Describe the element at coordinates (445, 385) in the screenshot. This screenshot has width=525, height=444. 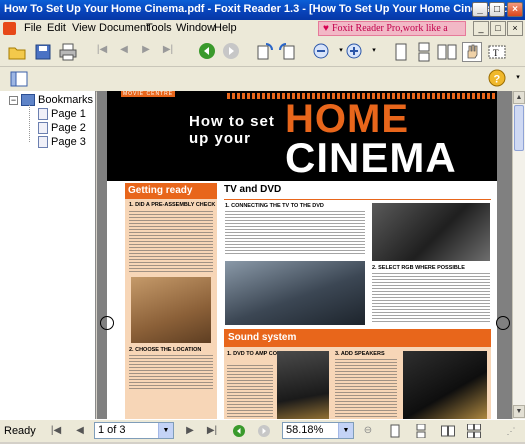
I see `photo-speaker-cables` at that location.